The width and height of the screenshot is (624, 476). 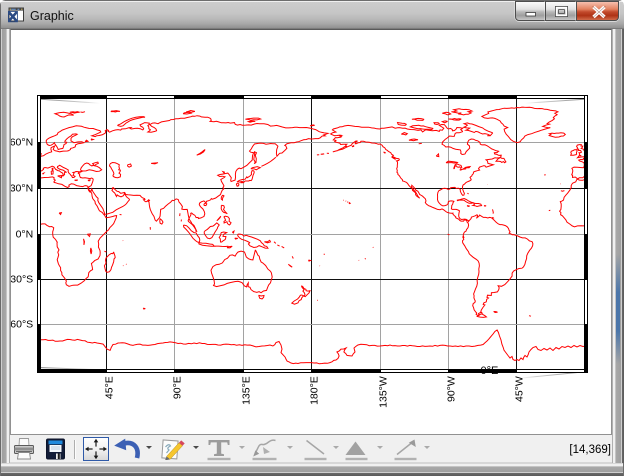 I want to click on svg-text: 30°N, so click(x=21, y=189).